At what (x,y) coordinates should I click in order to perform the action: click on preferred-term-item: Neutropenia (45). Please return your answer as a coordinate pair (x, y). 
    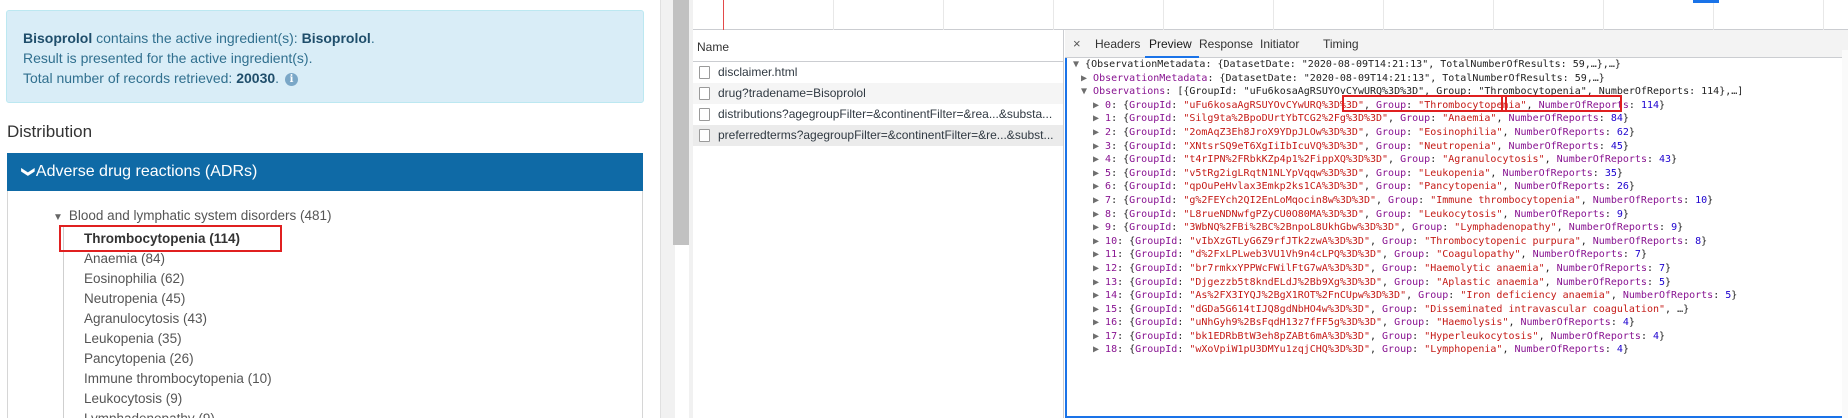
    Looking at the image, I should click on (178, 299).